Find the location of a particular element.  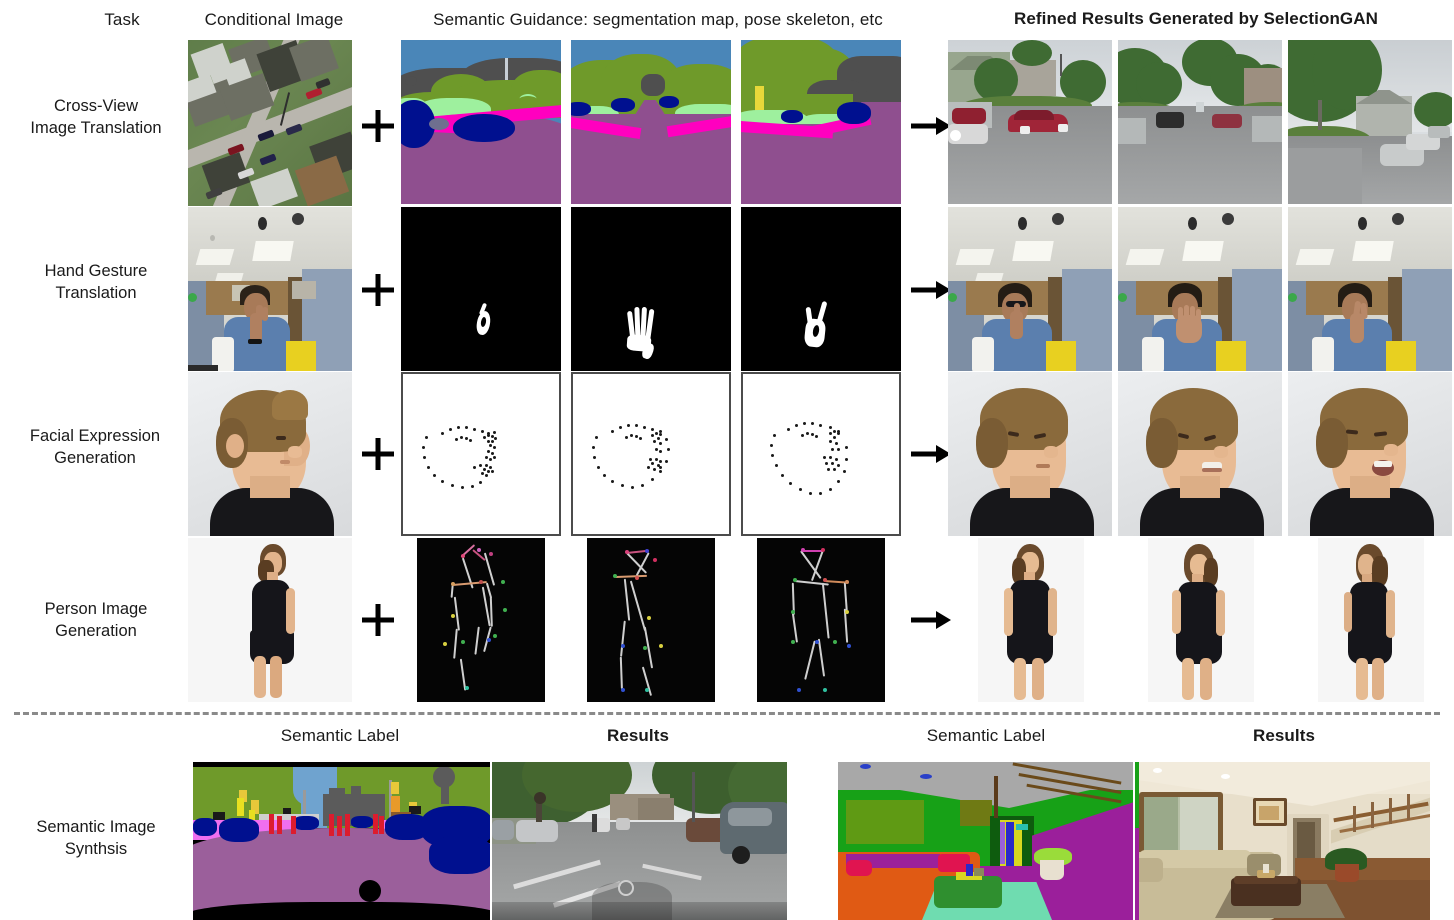

conditional-image-face-profile is located at coordinates (270, 454).